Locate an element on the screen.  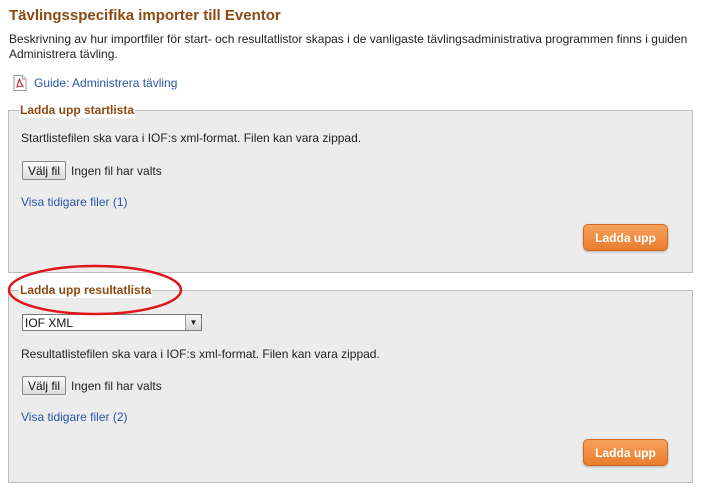
resultlist-previous-files-link: Visa tidigare filer (2) is located at coordinates (74, 417).